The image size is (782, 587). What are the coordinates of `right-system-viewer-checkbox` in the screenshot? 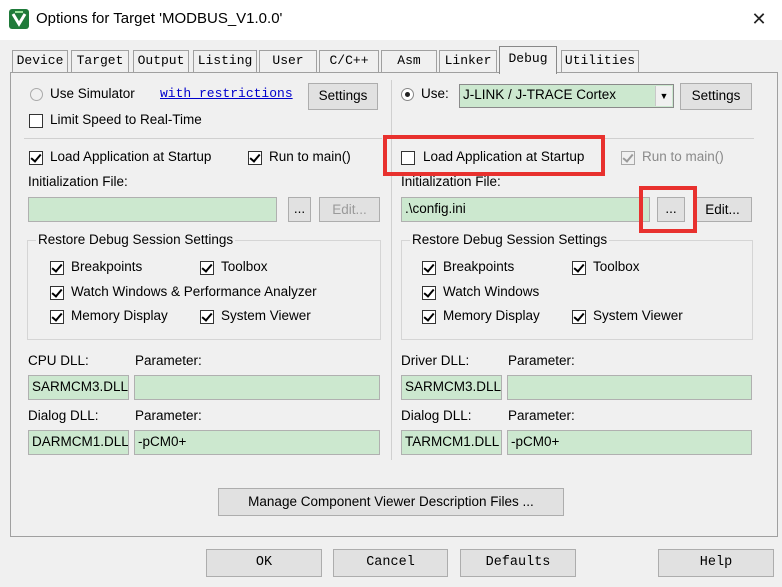 It's located at (579, 317).